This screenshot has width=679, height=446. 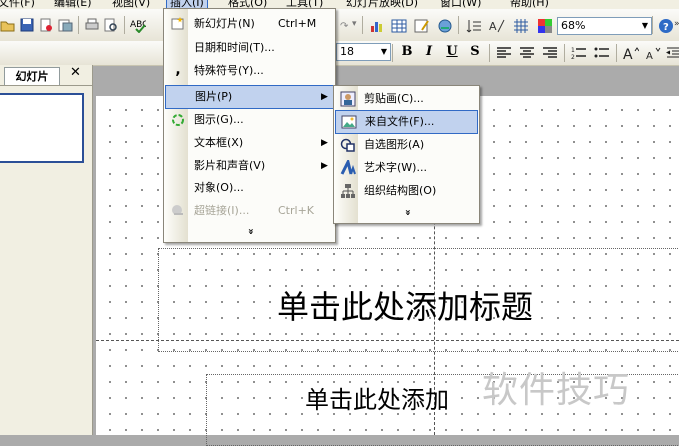 I want to click on underline-button: U, so click(x=452, y=51).